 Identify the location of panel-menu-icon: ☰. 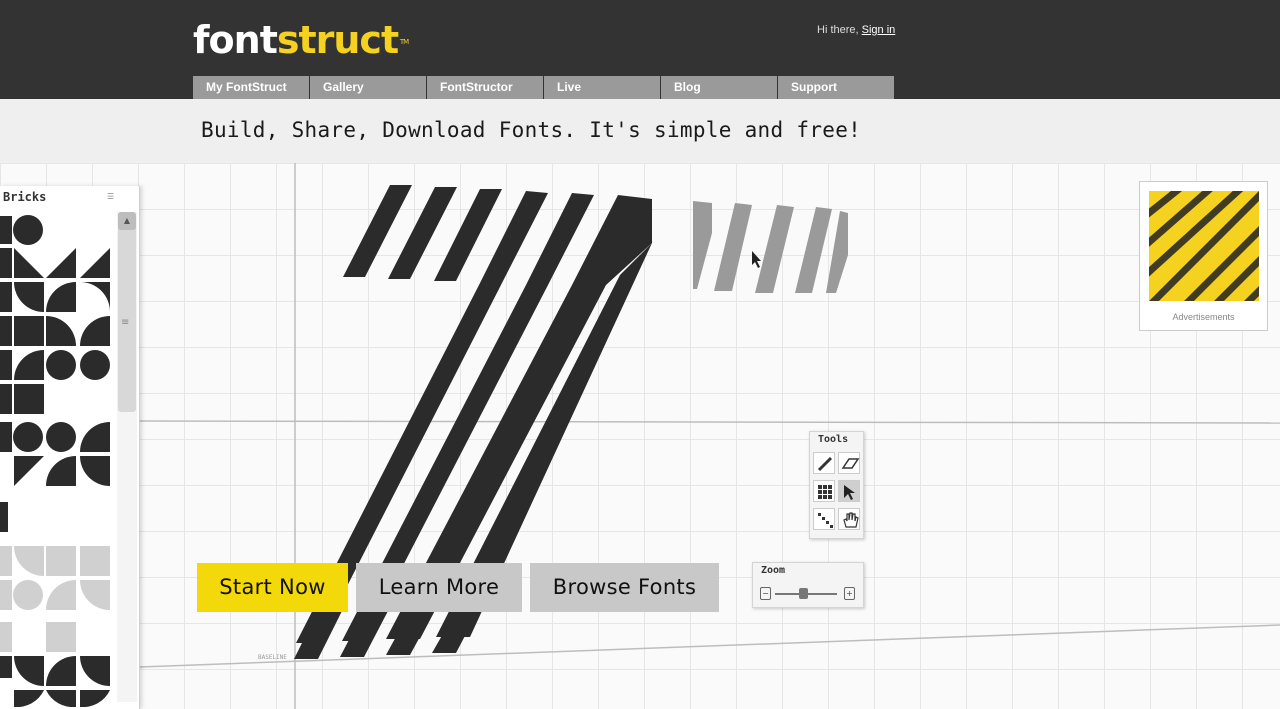
(112, 196).